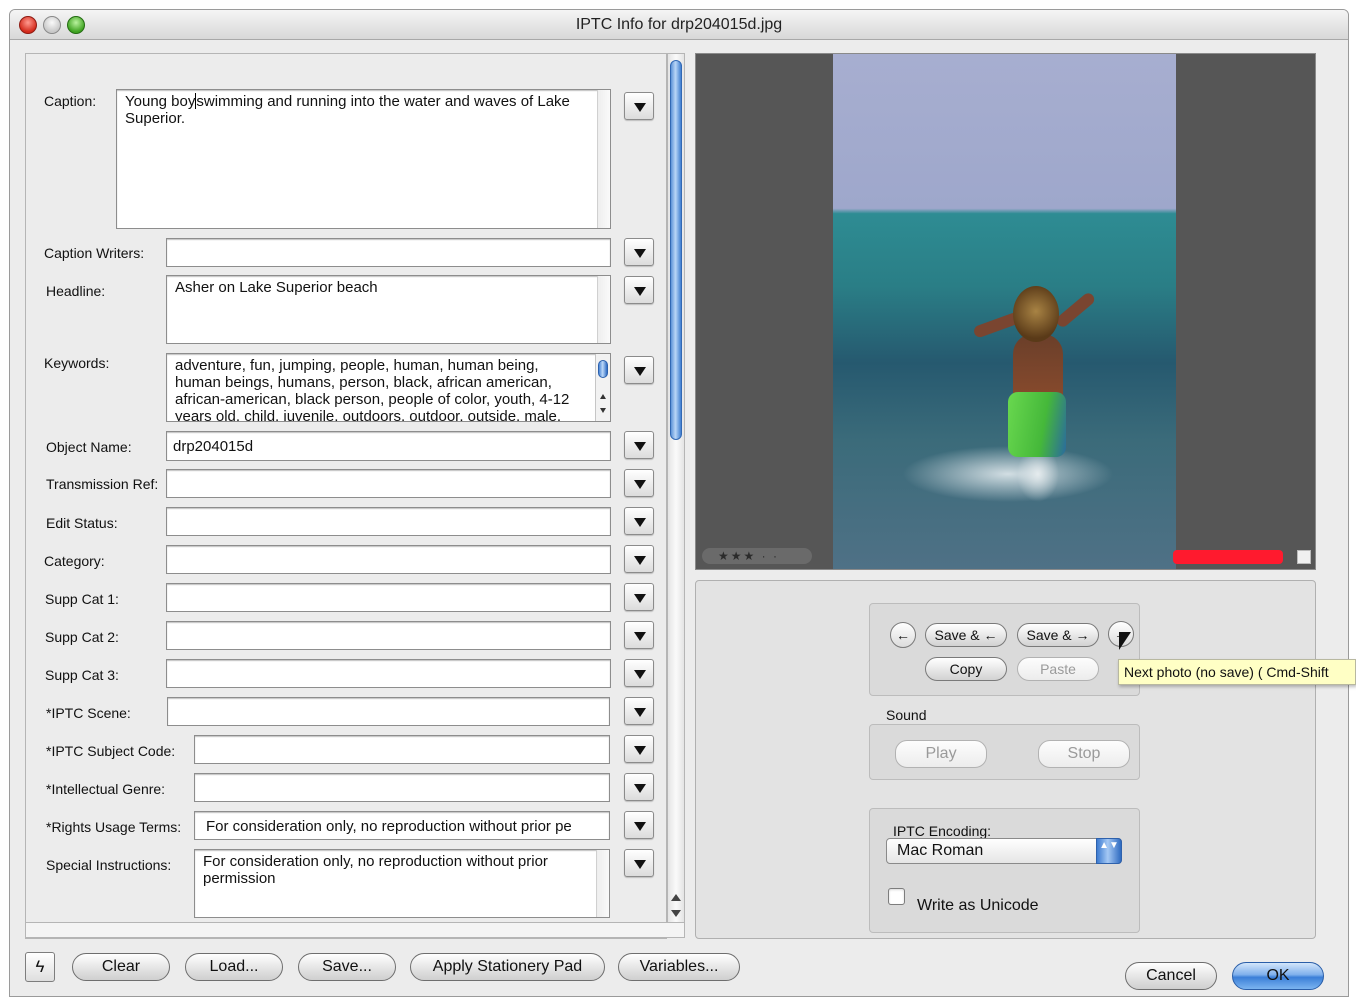 The height and width of the screenshot is (998, 1356). Describe the element at coordinates (121, 967) in the screenshot. I see `clear-button: Clear` at that location.